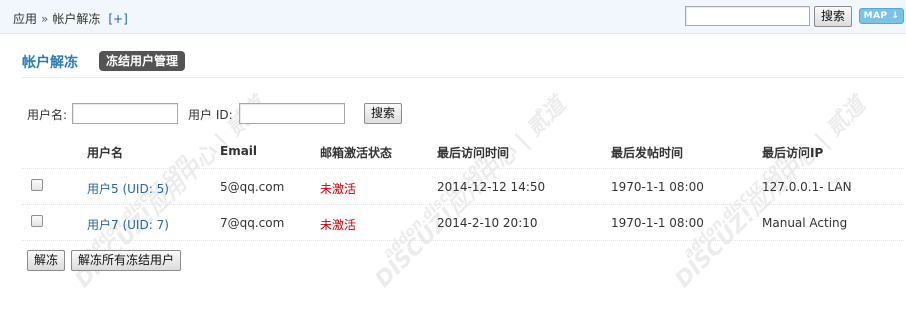  What do you see at coordinates (463, 77) in the screenshot?
I see `title-divider` at bounding box center [463, 77].